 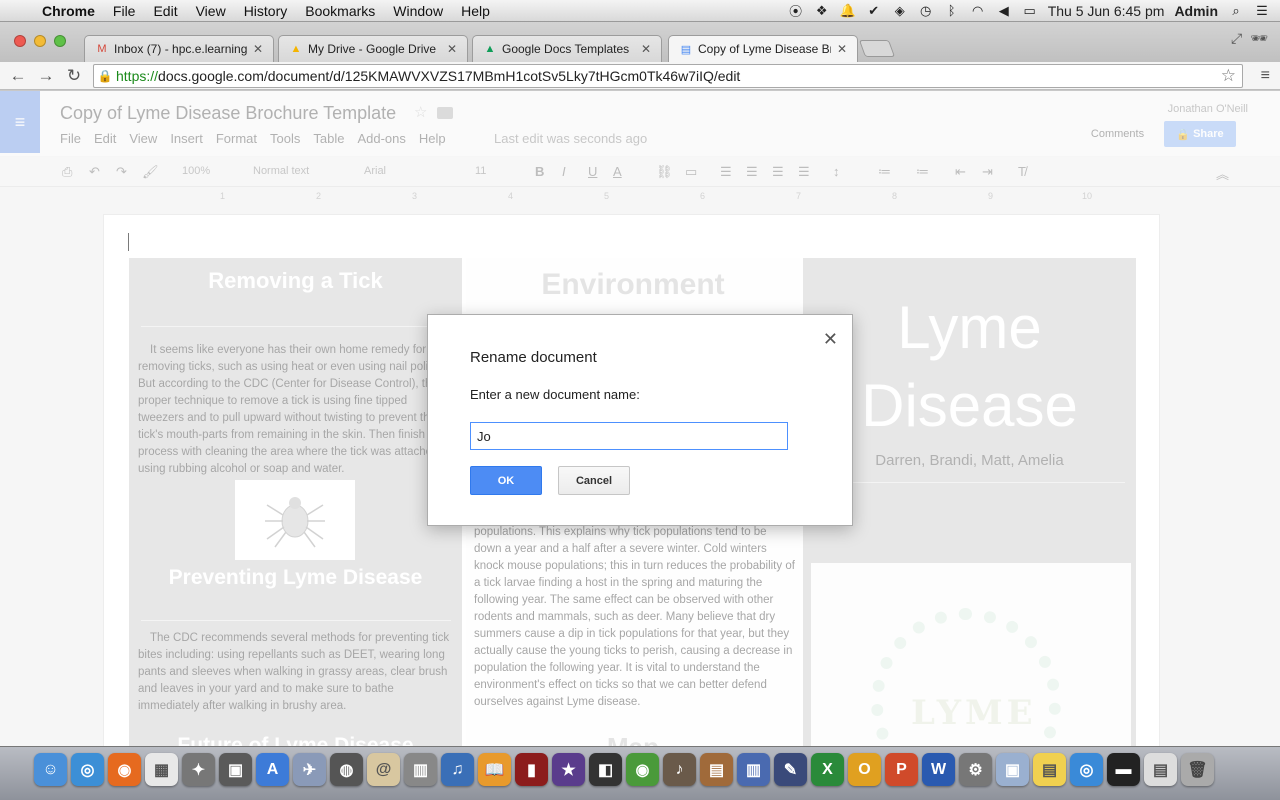 I want to click on minimize-window-button, so click(x=40, y=41).